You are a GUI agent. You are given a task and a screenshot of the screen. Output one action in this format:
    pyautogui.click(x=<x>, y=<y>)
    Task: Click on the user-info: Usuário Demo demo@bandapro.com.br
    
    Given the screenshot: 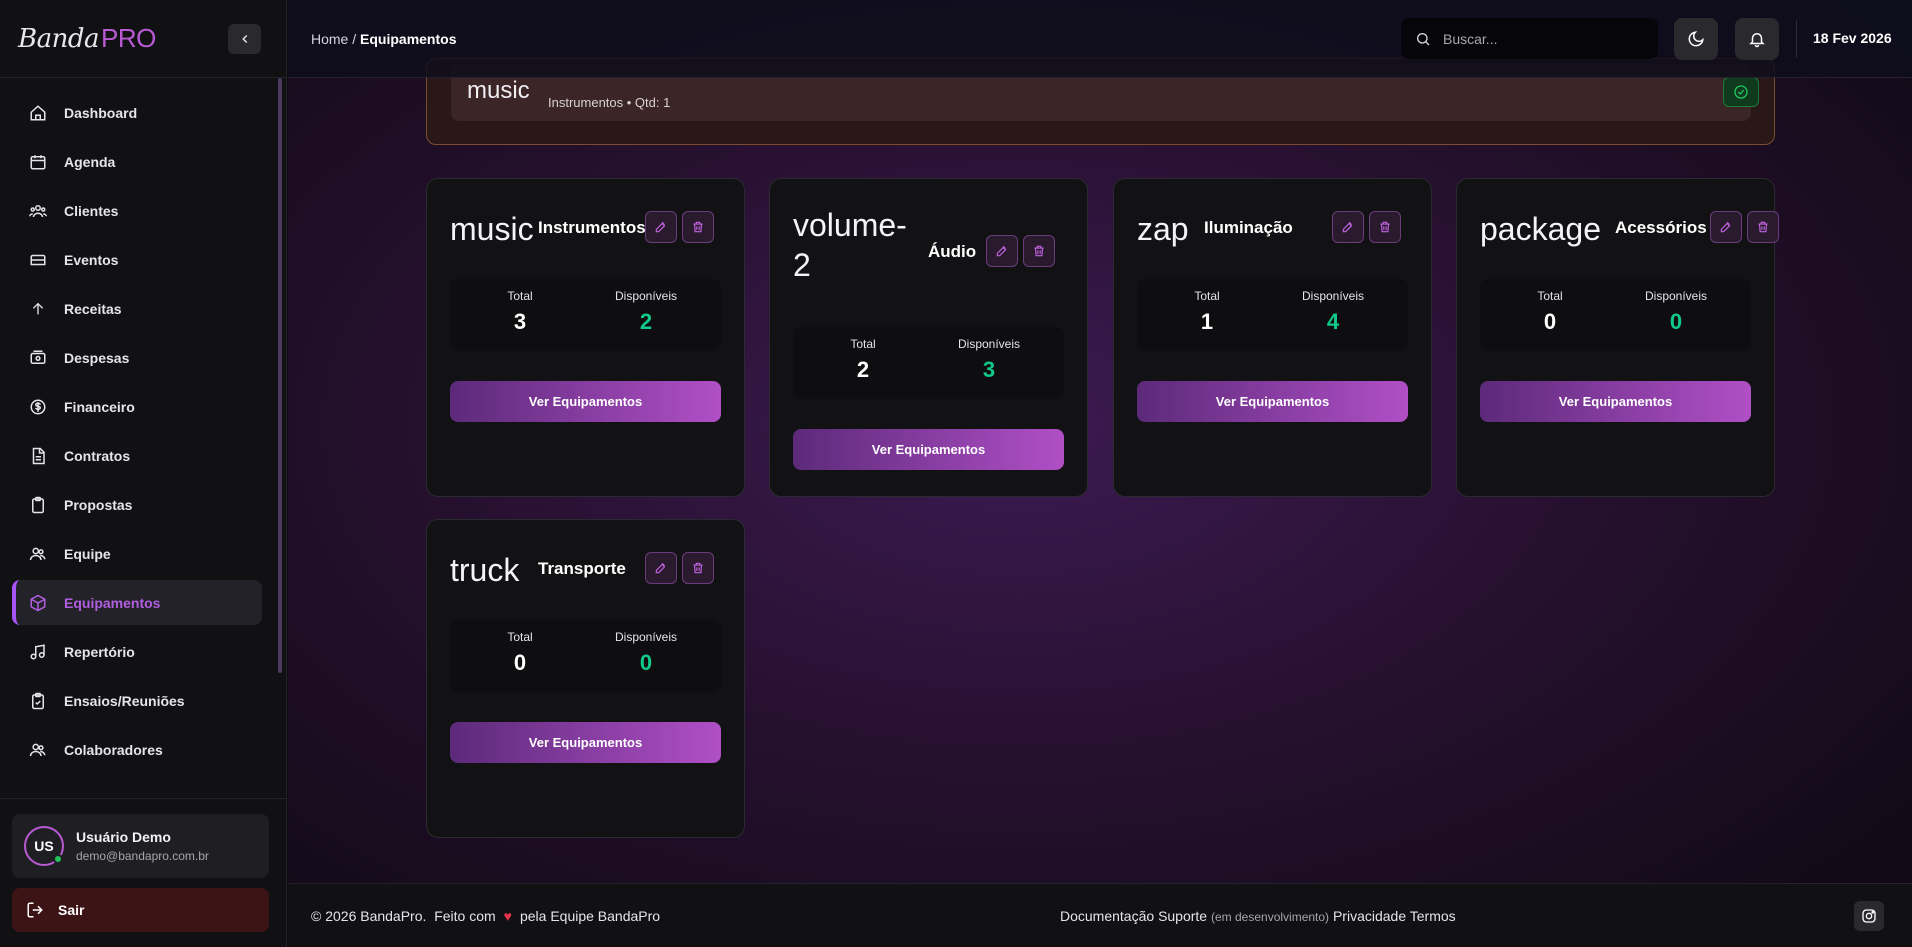 What is the action you would take?
    pyautogui.click(x=142, y=846)
    